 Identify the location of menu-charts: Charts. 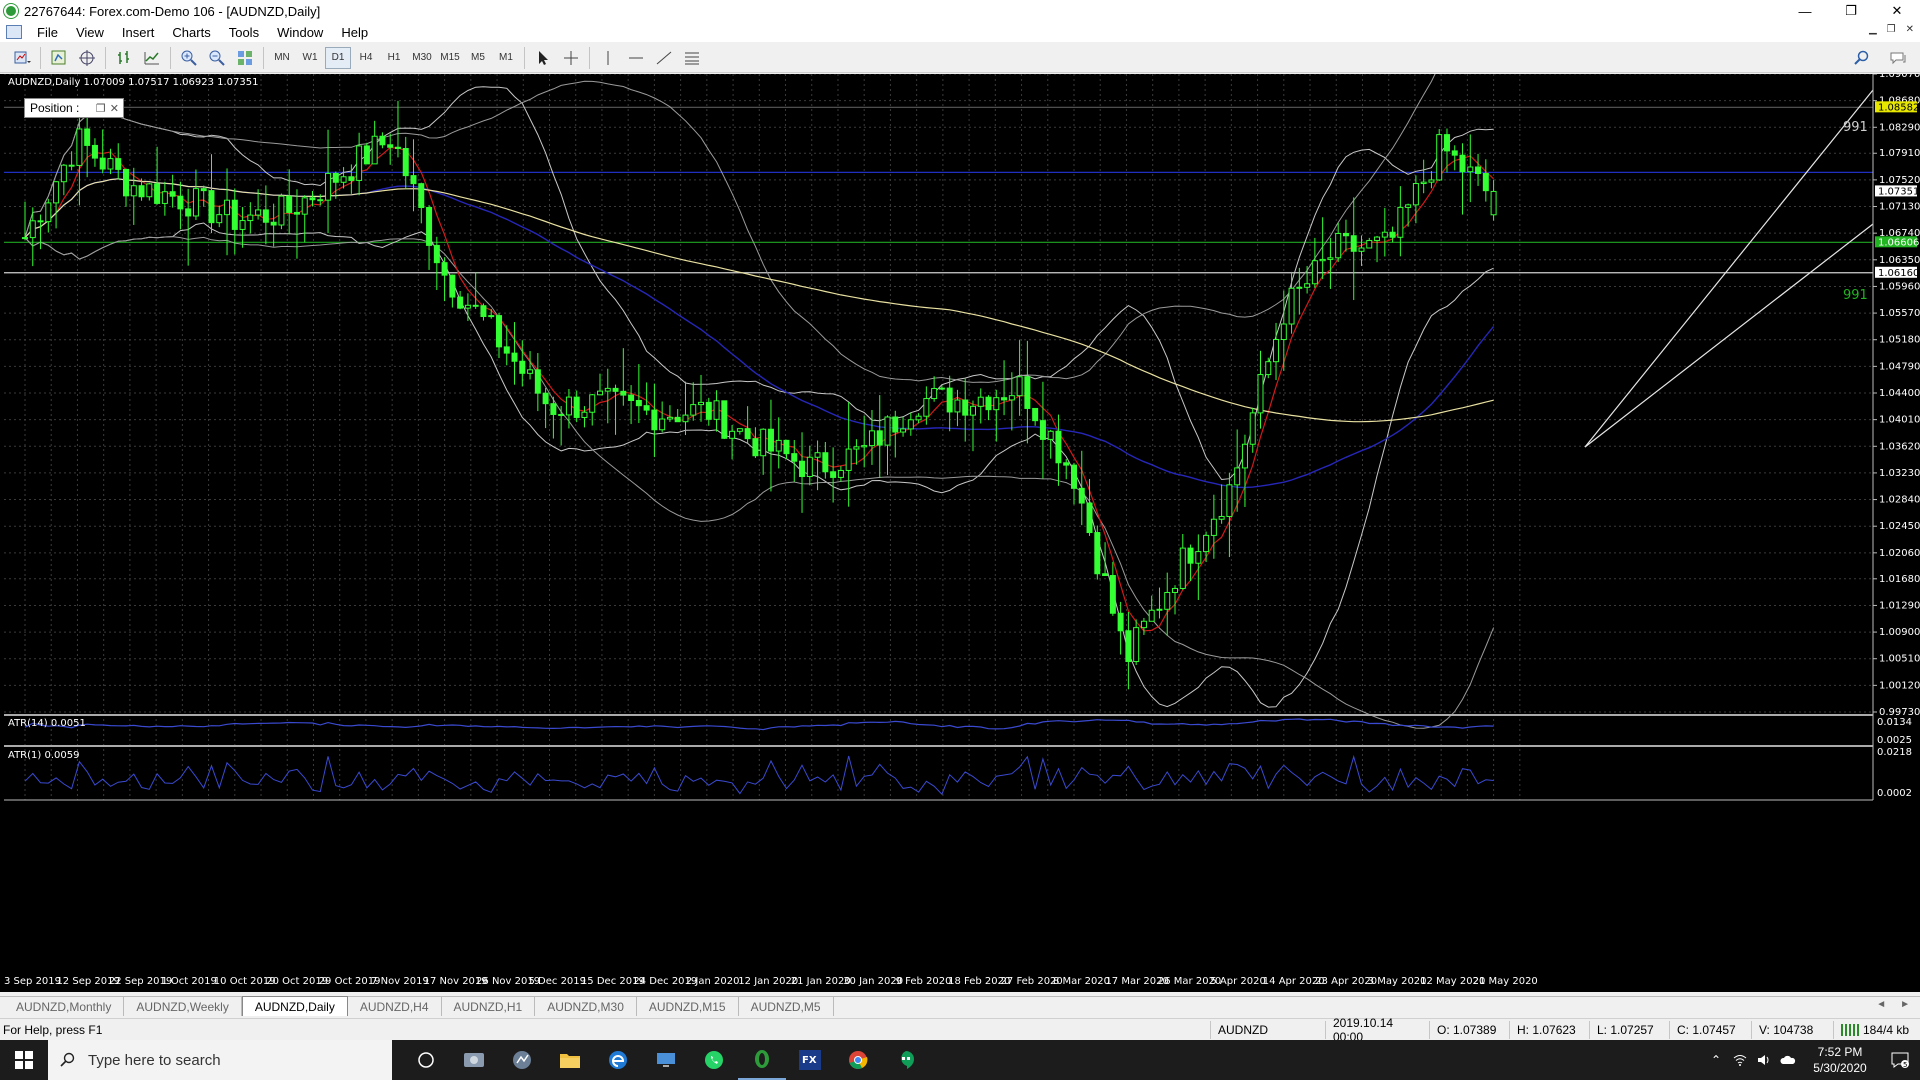
(191, 32).